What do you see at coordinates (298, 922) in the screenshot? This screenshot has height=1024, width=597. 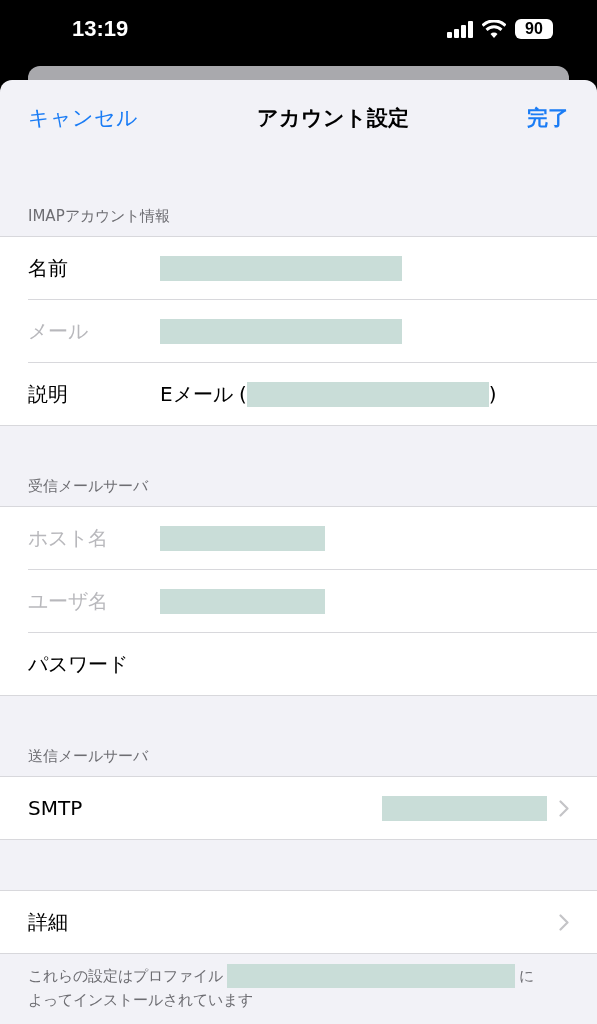 I see `settings-row: 詳細` at bounding box center [298, 922].